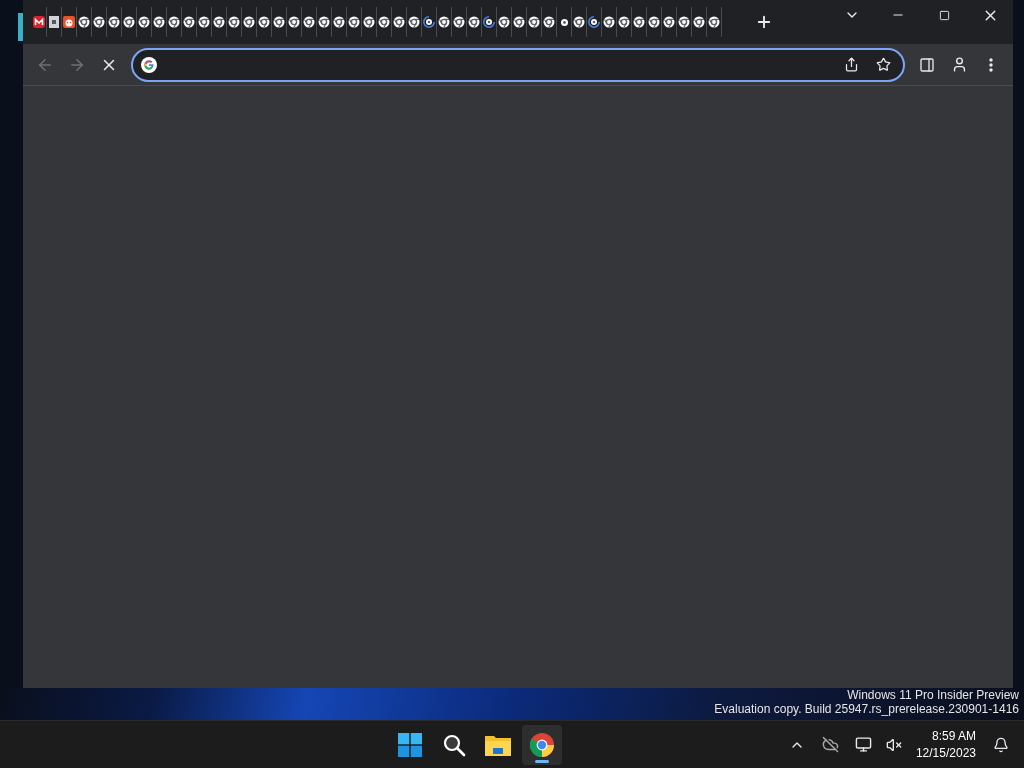 Image resolution: width=1024 pixels, height=768 pixels. I want to click on loading-spinner-icon, so click(594, 22).